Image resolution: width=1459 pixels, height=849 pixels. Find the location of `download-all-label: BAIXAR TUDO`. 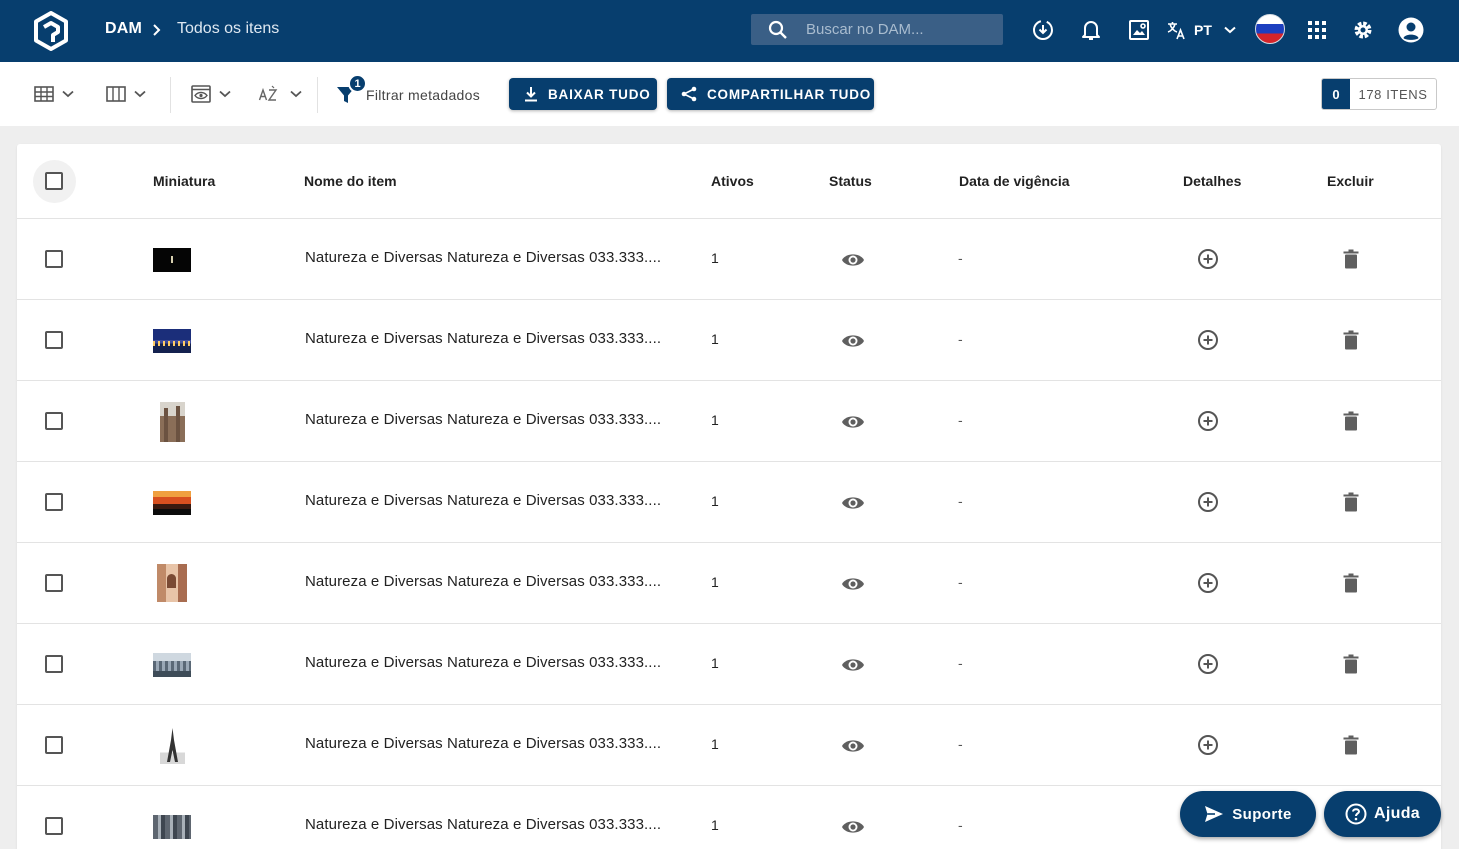

download-all-label: BAIXAR TUDO is located at coordinates (599, 94).